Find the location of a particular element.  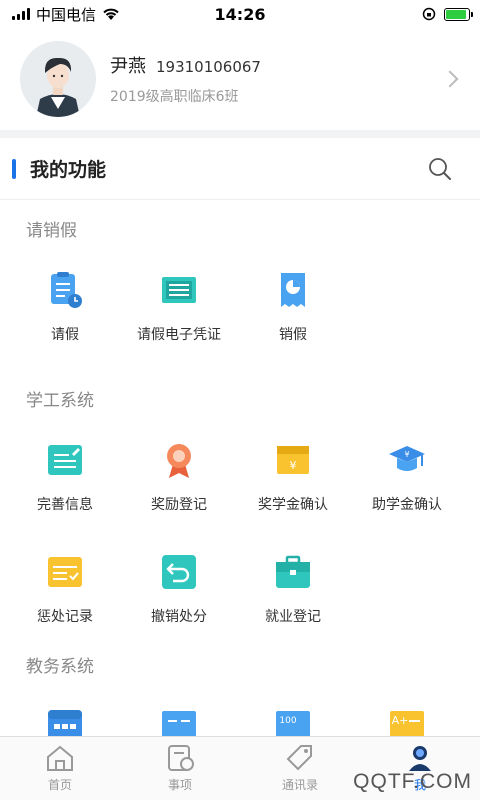

employment-register-button: 就业登记 is located at coordinates (293, 584).